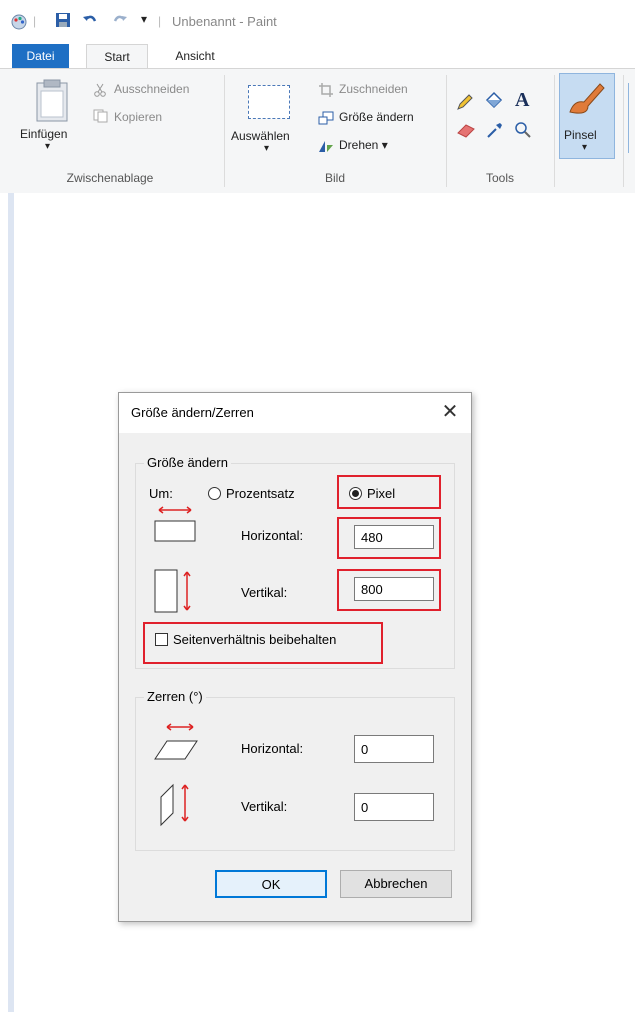 This screenshot has width=635, height=1012. Describe the element at coordinates (376, 117) in the screenshot. I see `resize-button: Größe ändern` at that location.